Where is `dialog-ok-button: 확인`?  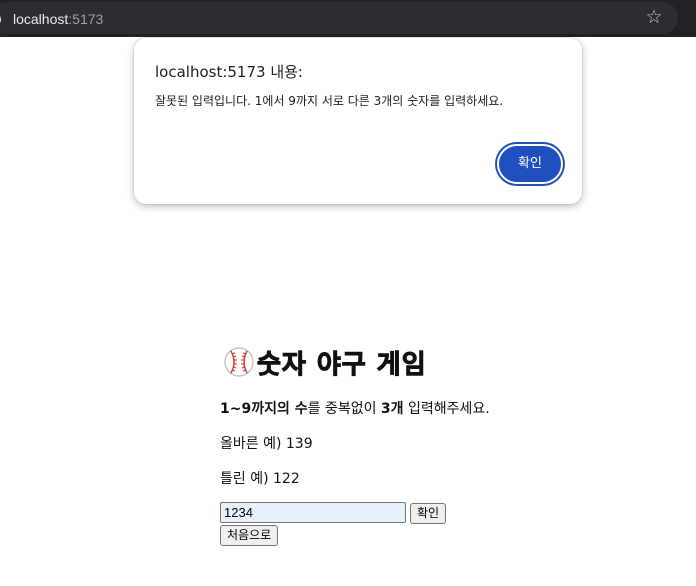 dialog-ok-button: 확인 is located at coordinates (530, 164).